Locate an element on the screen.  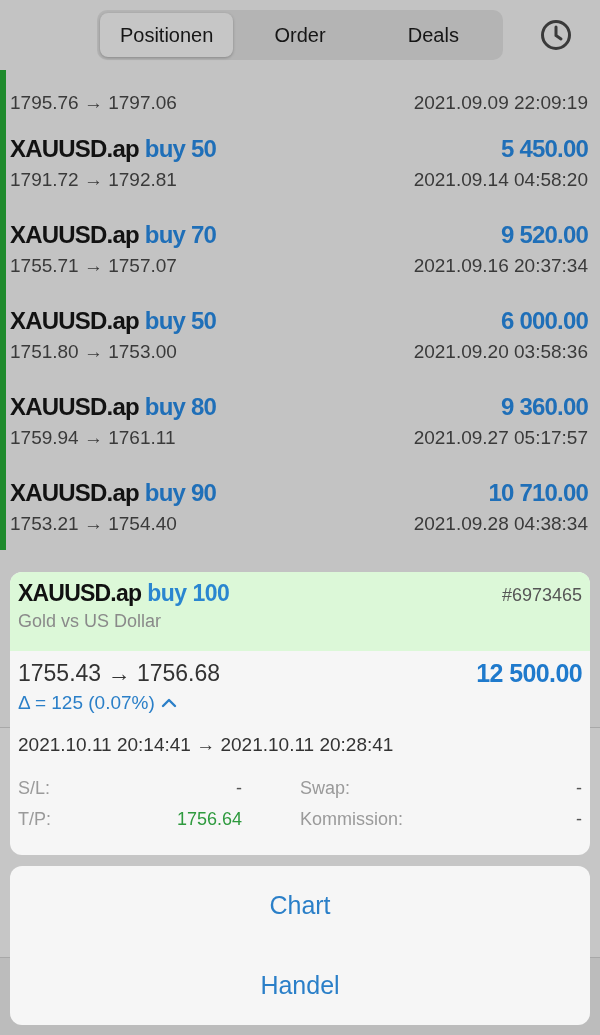
price-range: 1759.94 → 1761.11 is located at coordinates (93, 438).